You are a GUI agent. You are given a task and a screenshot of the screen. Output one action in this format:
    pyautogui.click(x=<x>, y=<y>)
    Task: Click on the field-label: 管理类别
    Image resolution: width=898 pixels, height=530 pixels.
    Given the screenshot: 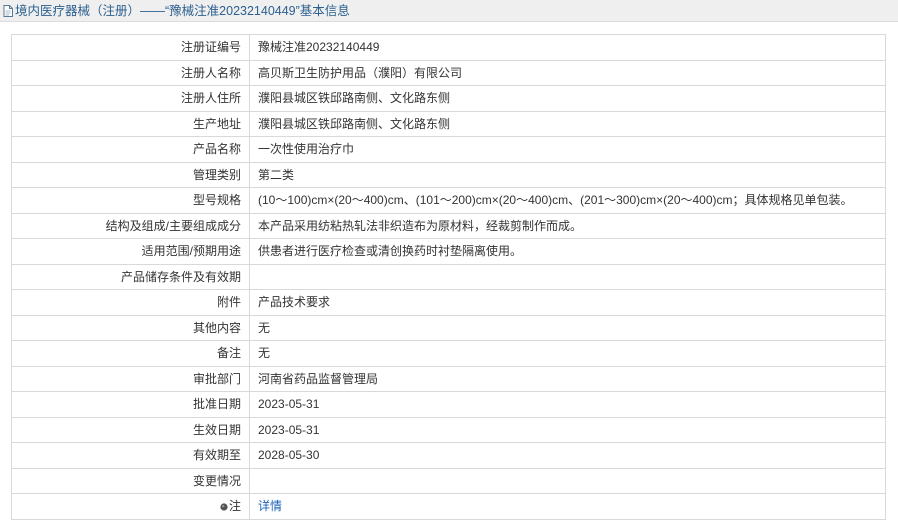 What is the action you would take?
    pyautogui.click(x=130, y=174)
    